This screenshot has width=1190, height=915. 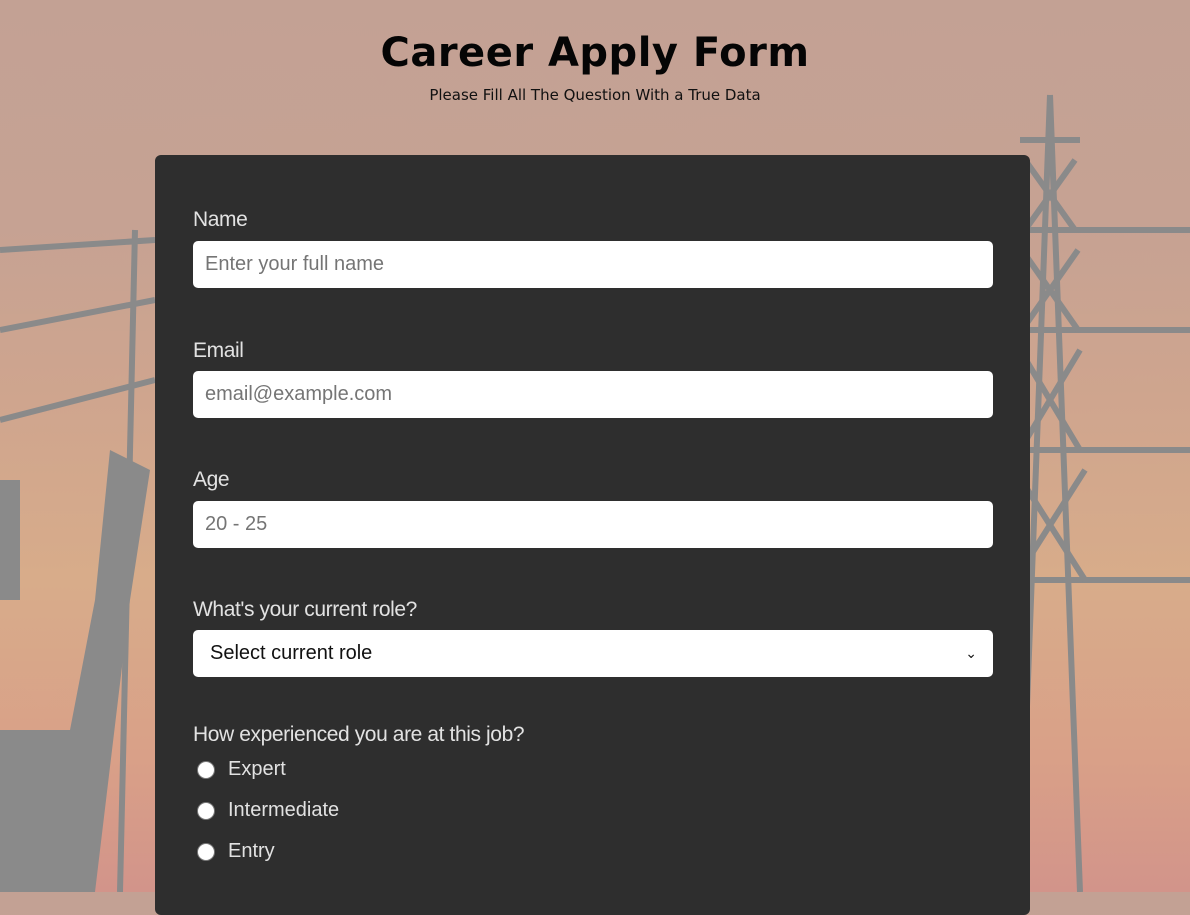 What do you see at coordinates (593, 264) in the screenshot?
I see `name-input` at bounding box center [593, 264].